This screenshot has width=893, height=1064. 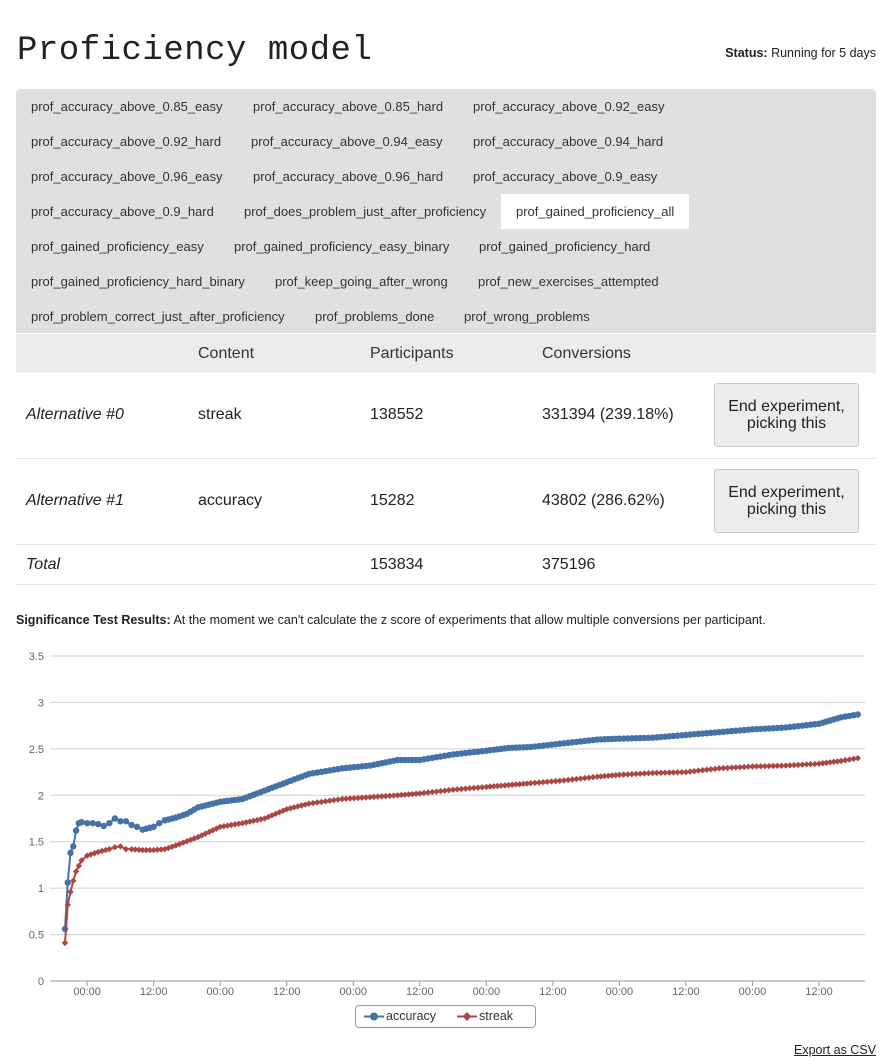 What do you see at coordinates (220, 414) in the screenshot?
I see `alternative-content: streak` at bounding box center [220, 414].